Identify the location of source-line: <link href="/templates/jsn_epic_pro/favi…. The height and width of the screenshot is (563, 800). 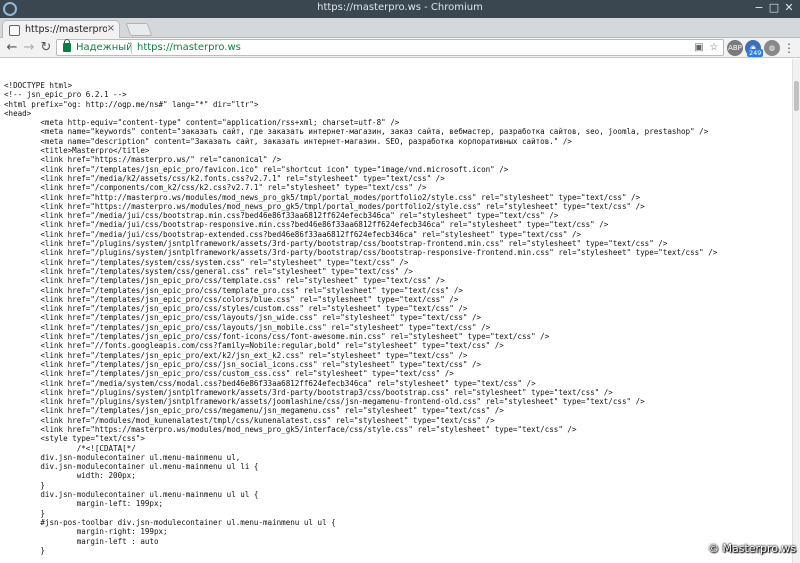
(256, 169).